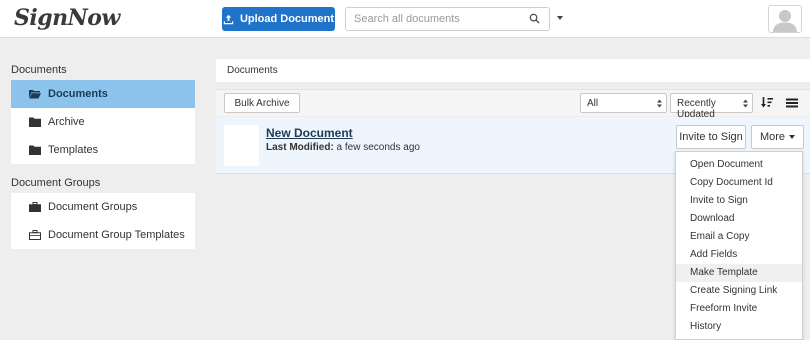 This screenshot has width=810, height=340. I want to click on menu-item-copy-document-id: Copy Document Id, so click(739, 183).